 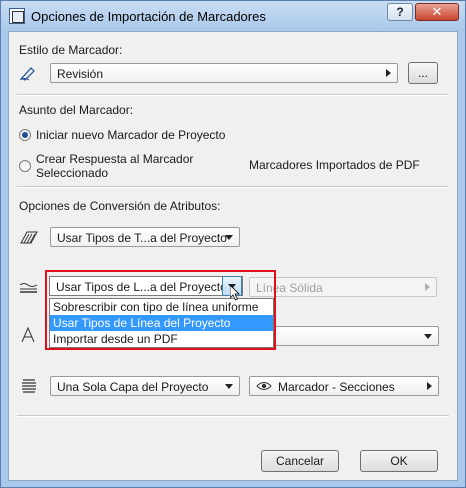 I want to click on layer-dropdown: Una Sola Capa del Proyecto, so click(x=145, y=386).